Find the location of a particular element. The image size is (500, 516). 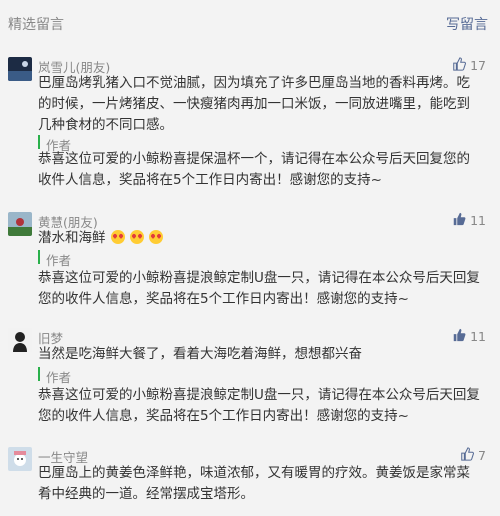

comment-text: 当然是吃海鲜大餐了，看着大海吃着海鲜，想想都兴奋 is located at coordinates (263, 354).